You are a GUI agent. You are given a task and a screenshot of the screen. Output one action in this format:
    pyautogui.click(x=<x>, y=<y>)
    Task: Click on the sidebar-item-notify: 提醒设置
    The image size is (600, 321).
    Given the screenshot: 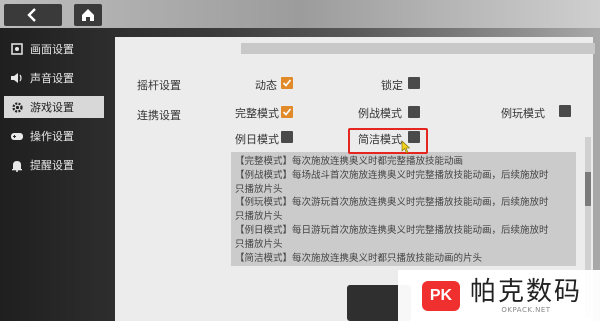 What is the action you would take?
    pyautogui.click(x=54, y=165)
    